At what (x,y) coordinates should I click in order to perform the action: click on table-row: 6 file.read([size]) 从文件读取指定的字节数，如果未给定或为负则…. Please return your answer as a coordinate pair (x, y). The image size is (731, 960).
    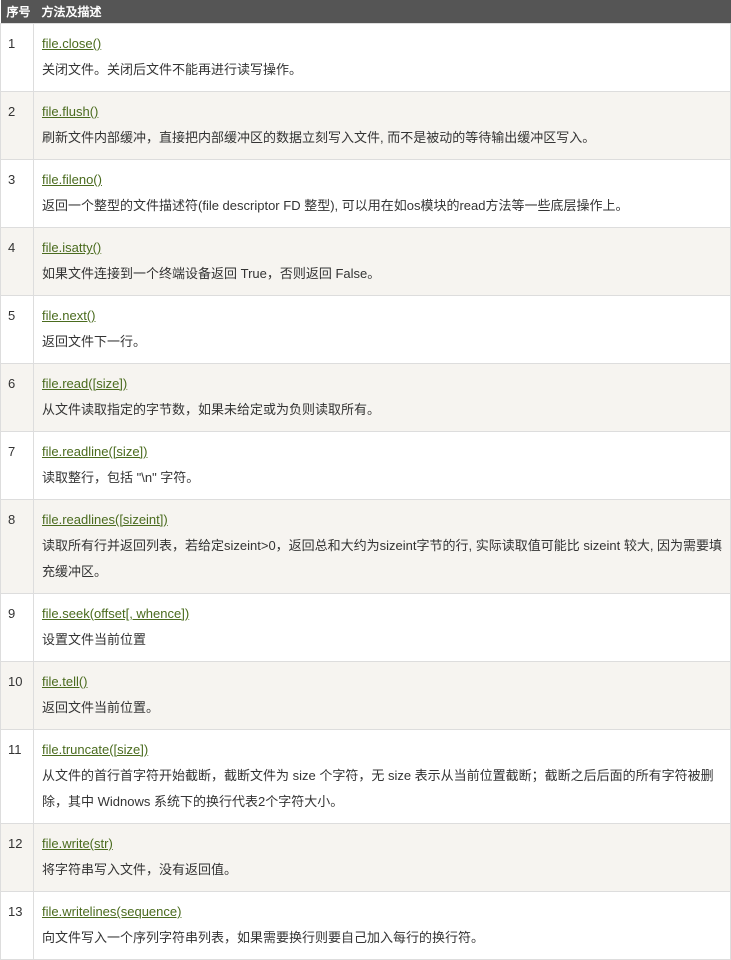
    Looking at the image, I should click on (365, 397).